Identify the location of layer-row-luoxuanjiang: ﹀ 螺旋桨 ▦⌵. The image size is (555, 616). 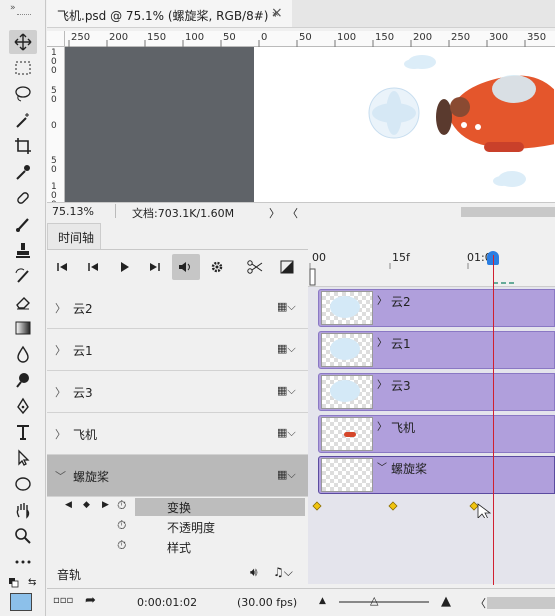
(177, 476).